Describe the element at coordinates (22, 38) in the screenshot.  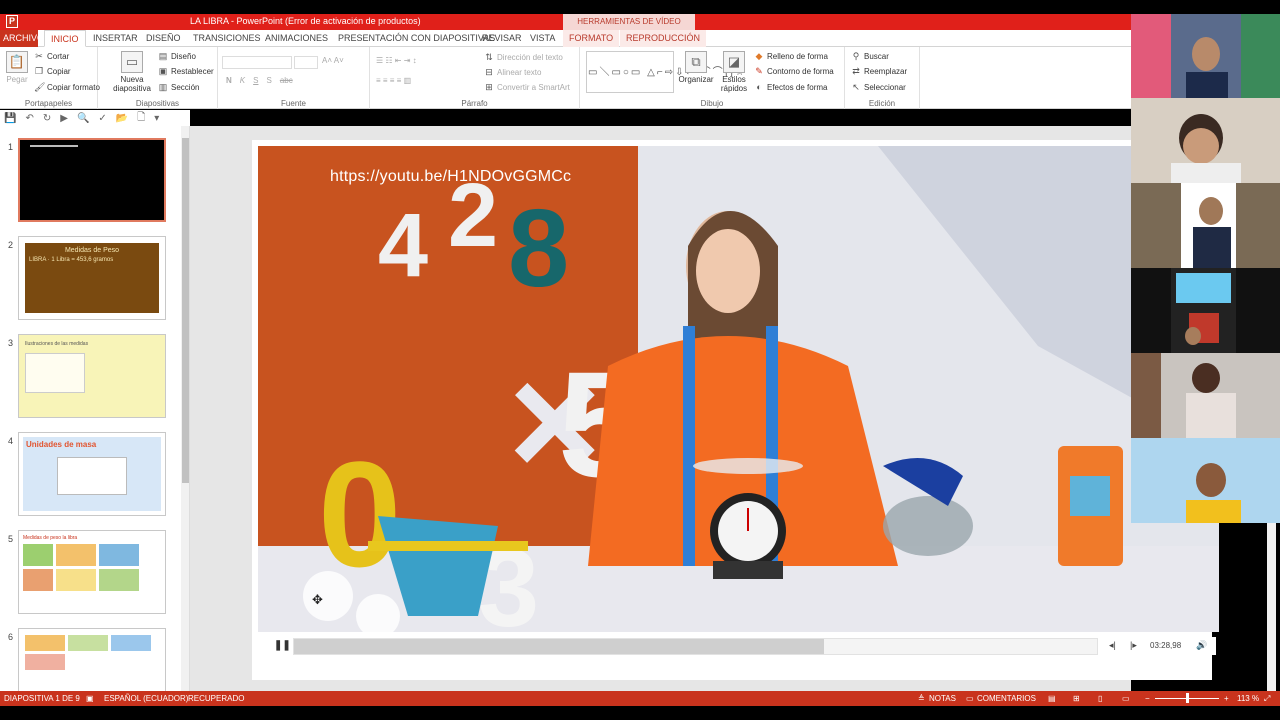
I see `tab-archivo: ARCHIVO` at that location.